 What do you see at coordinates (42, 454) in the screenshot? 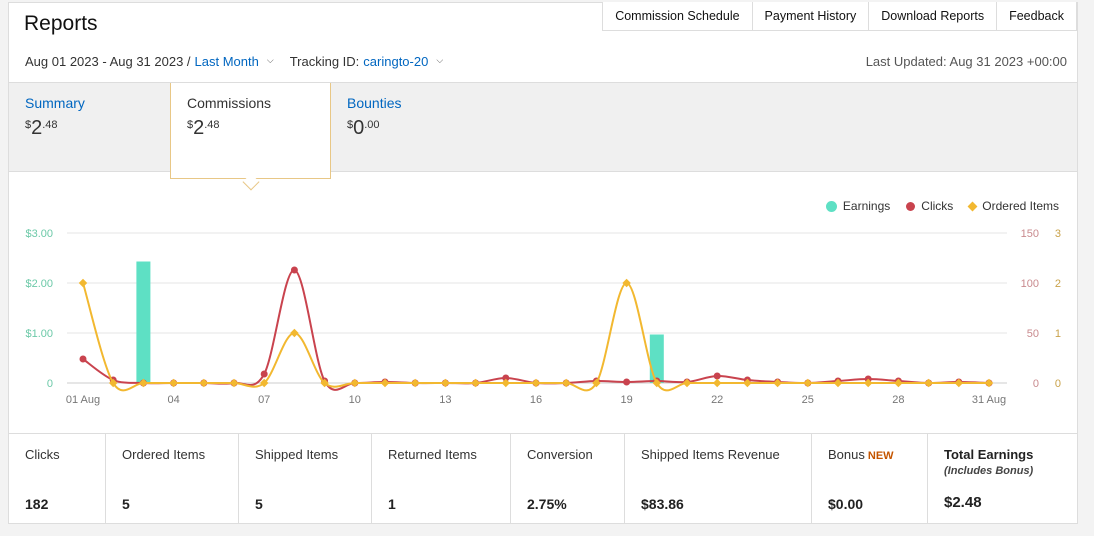
I see `stat-label: Clicks` at bounding box center [42, 454].